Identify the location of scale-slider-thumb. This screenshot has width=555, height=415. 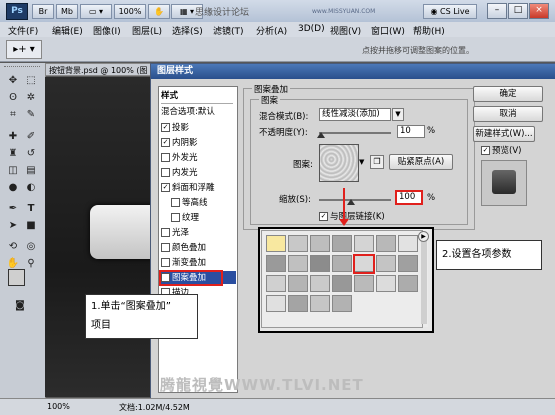
(351, 202).